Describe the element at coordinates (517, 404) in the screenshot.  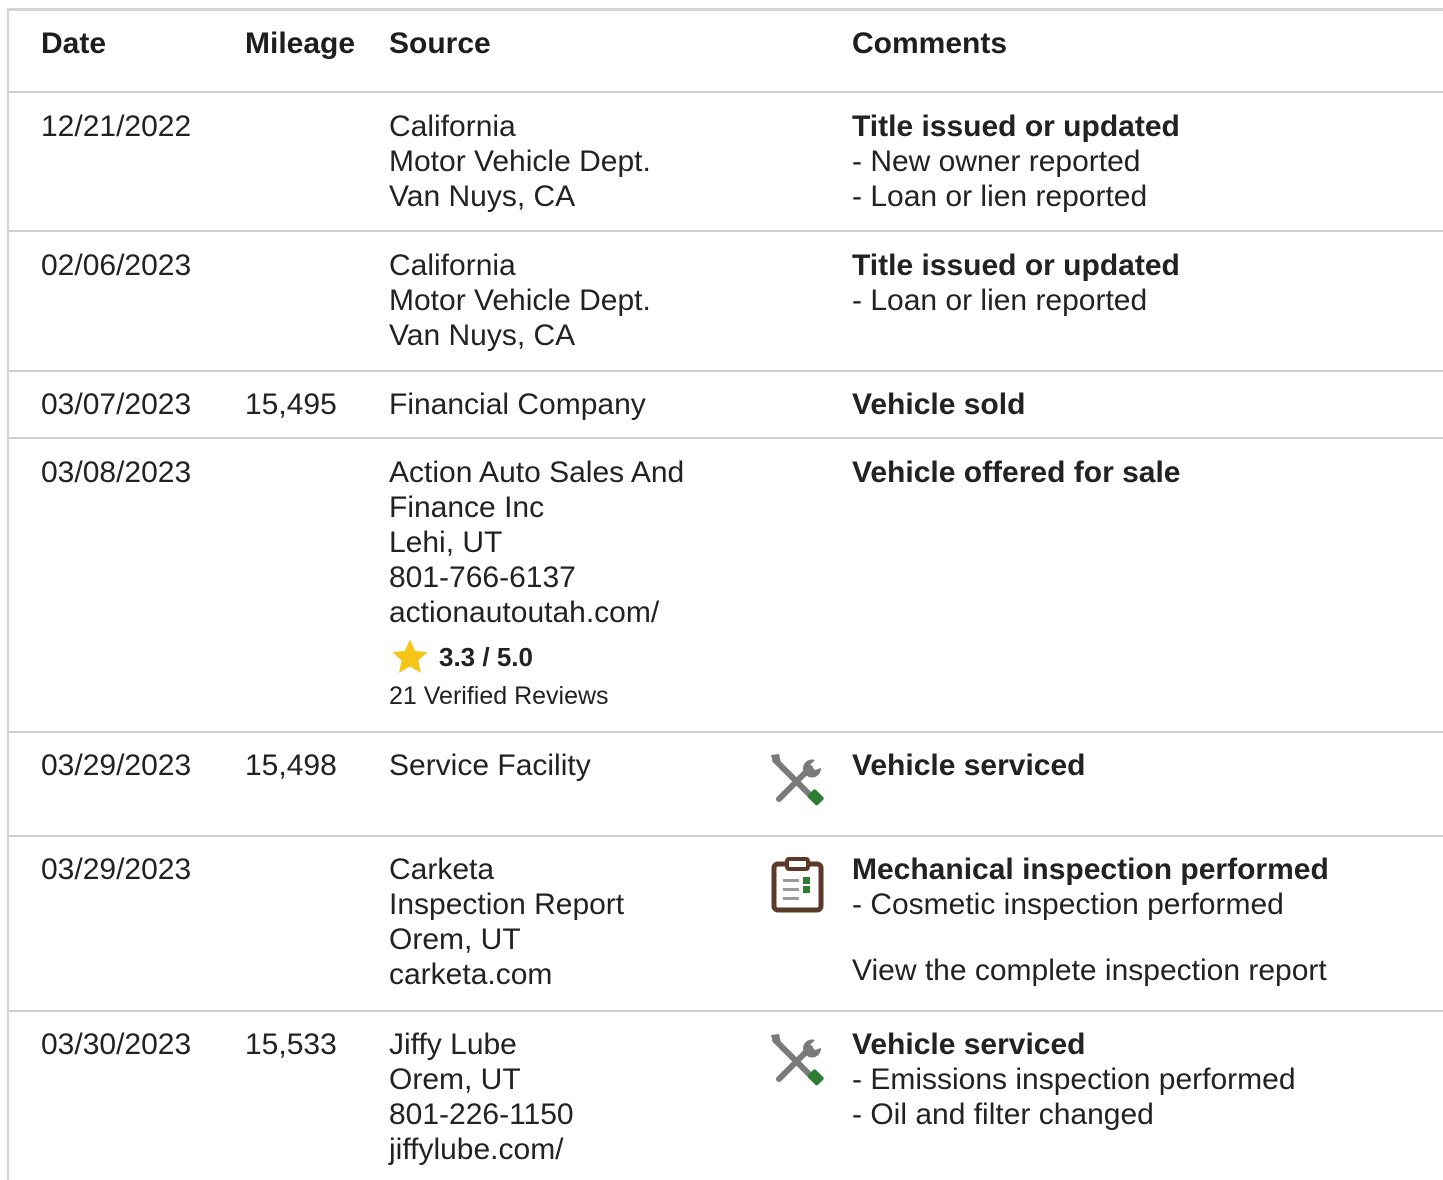
I see `source-line: Financial Company` at that location.